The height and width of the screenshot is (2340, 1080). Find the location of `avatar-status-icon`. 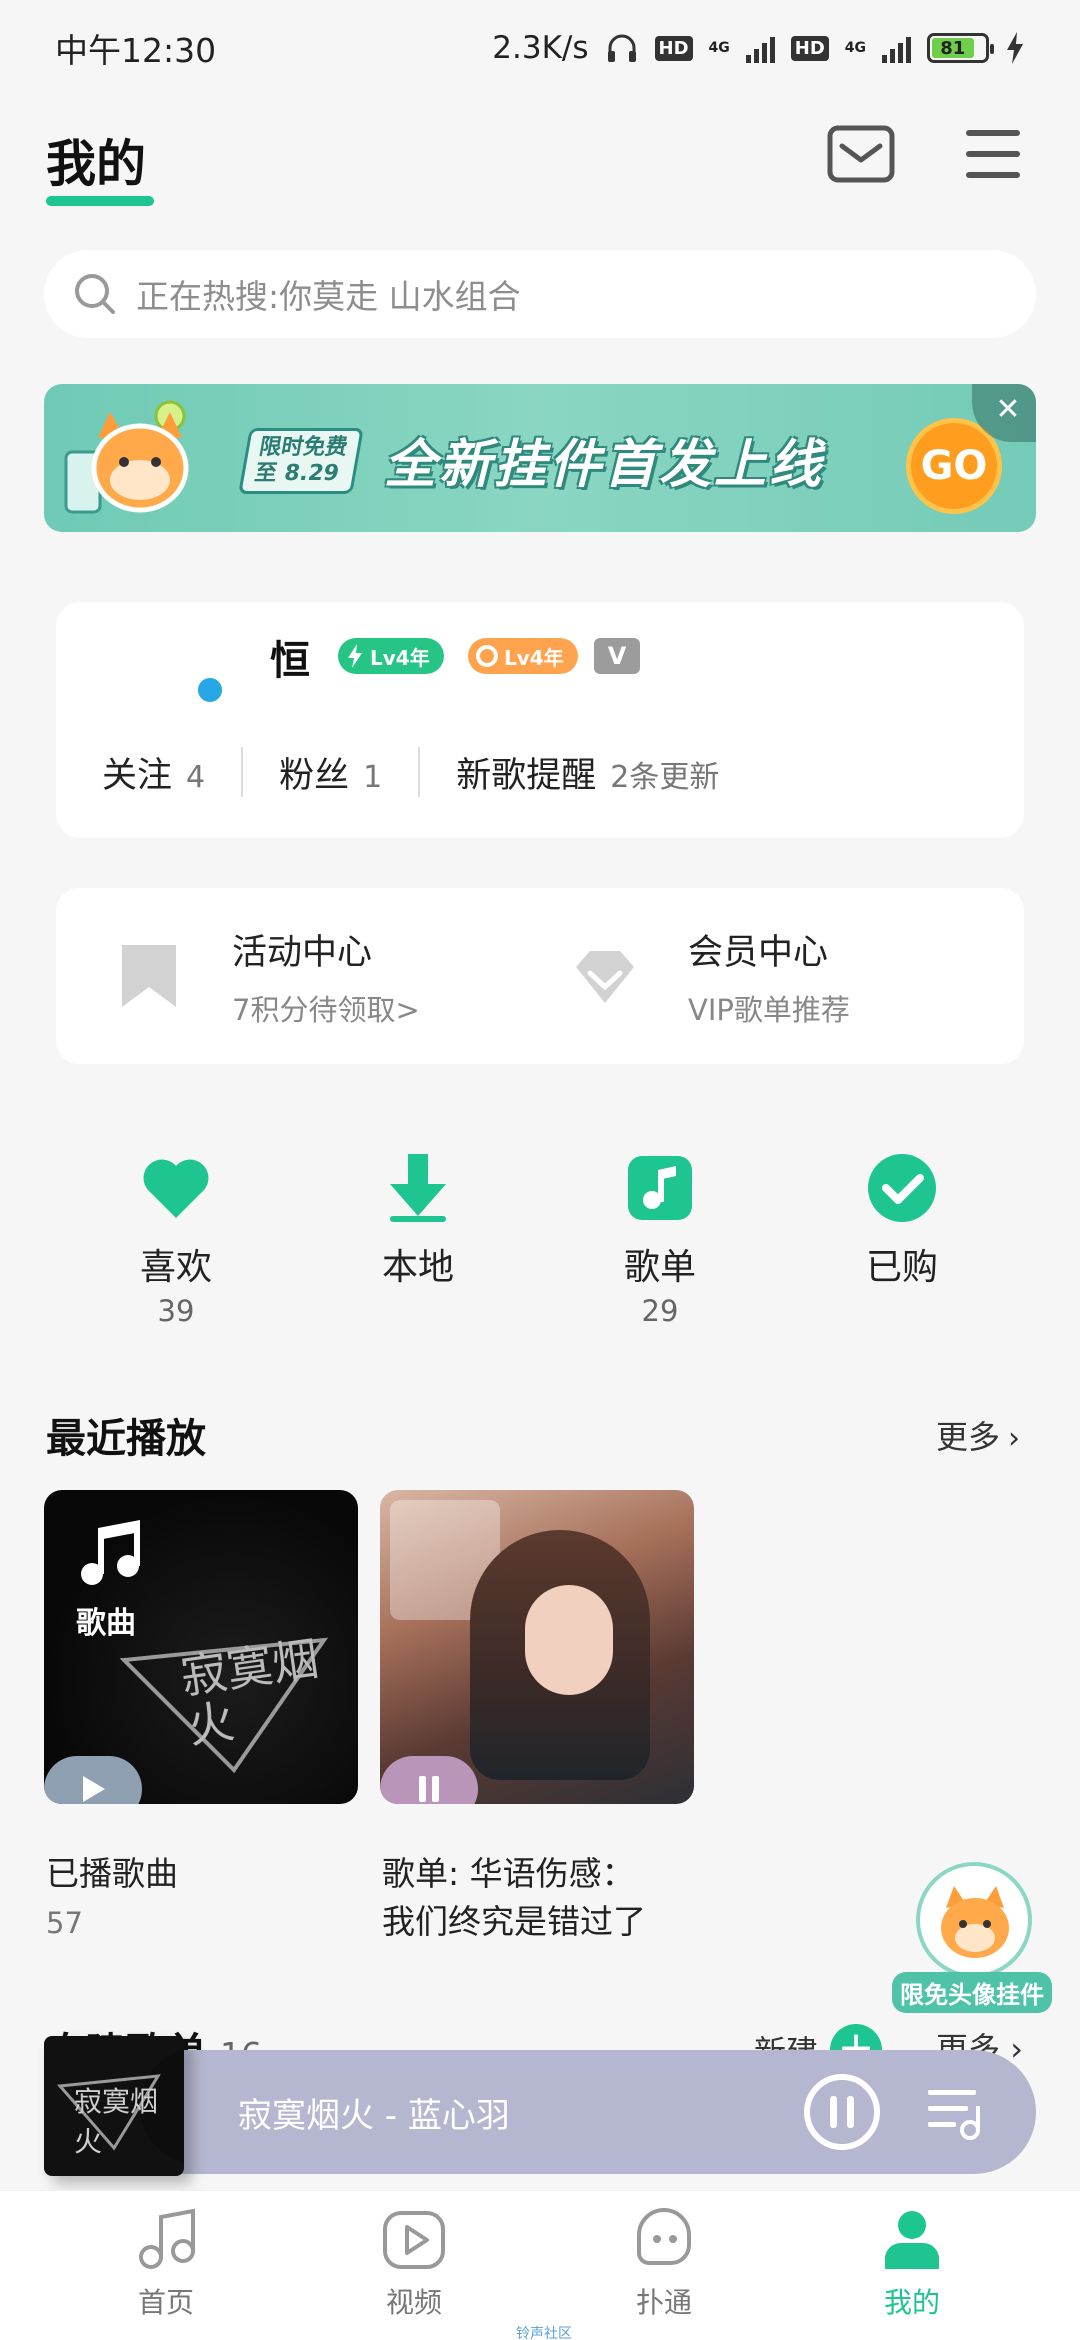

avatar-status-icon is located at coordinates (210, 690).